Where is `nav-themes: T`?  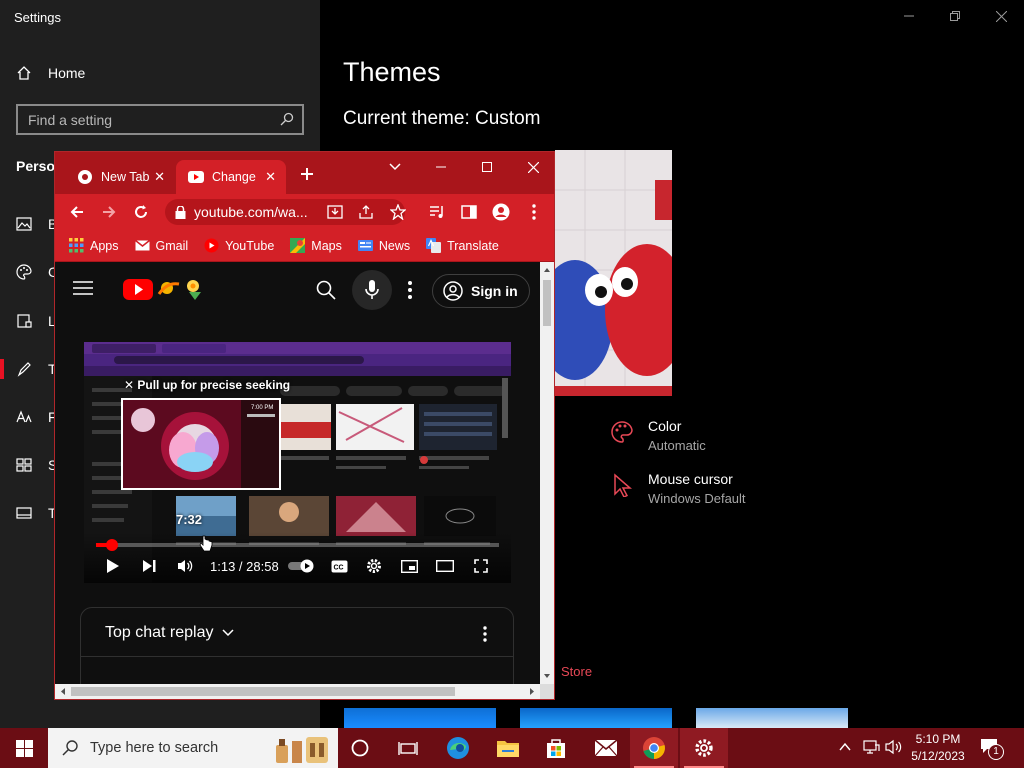
nav-themes: T is located at coordinates (36, 369).